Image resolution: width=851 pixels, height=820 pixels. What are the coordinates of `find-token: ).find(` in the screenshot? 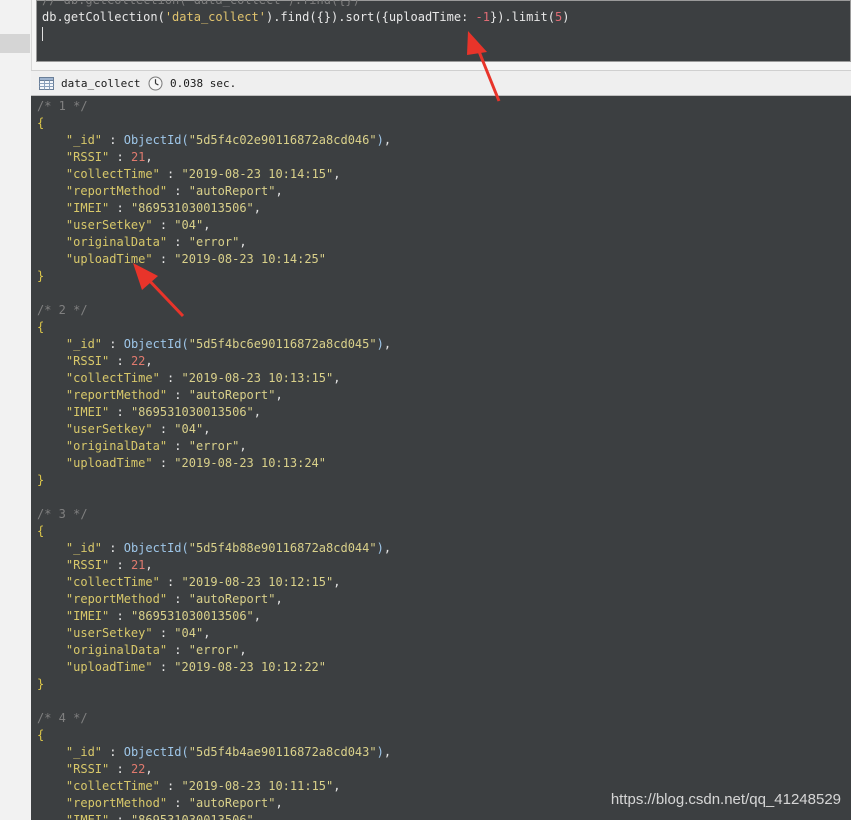 It's located at (291, 17).